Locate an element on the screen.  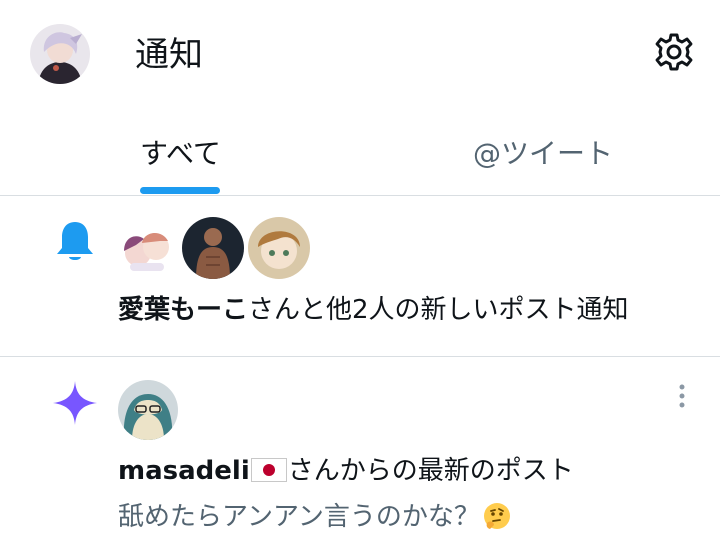
notification-message: さんからの最新のポスト is located at coordinates (430, 471).